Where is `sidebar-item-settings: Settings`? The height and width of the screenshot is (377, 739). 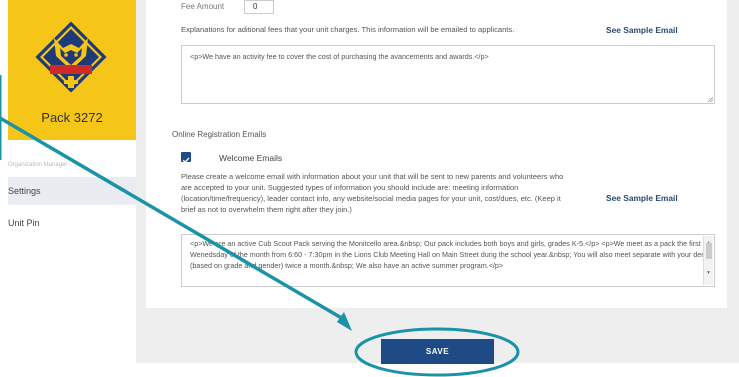
sidebar-item-settings: Settings is located at coordinates (72, 191).